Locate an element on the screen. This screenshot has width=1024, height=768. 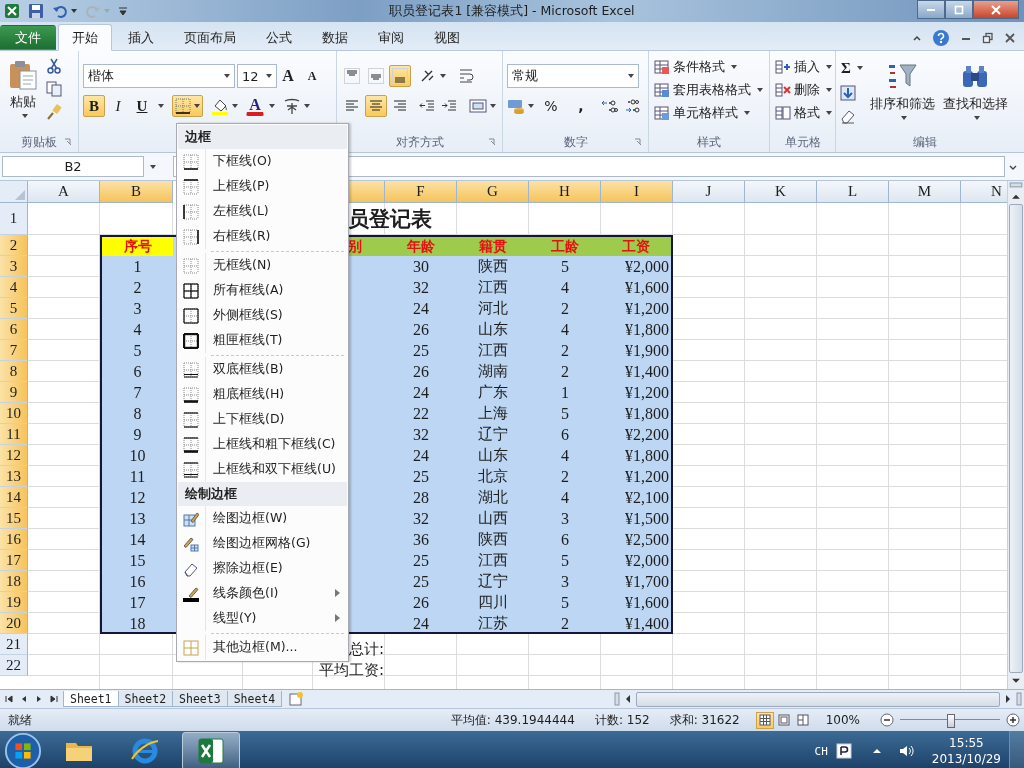
menu-item: 擦除边框(E) is located at coordinates (262, 568).